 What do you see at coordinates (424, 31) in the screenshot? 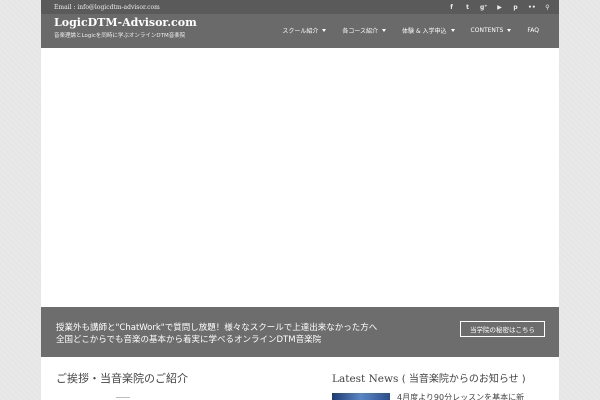
I see `nav-item-label: 体験 & 入学申込` at bounding box center [424, 31].